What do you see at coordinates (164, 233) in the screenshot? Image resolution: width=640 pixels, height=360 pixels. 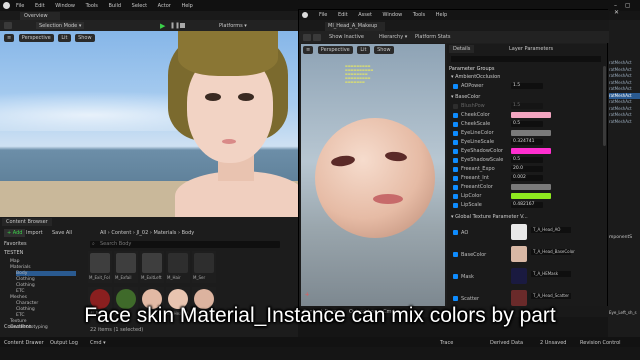 I see `breadcrumb-materials: Materials` at bounding box center [164, 233].